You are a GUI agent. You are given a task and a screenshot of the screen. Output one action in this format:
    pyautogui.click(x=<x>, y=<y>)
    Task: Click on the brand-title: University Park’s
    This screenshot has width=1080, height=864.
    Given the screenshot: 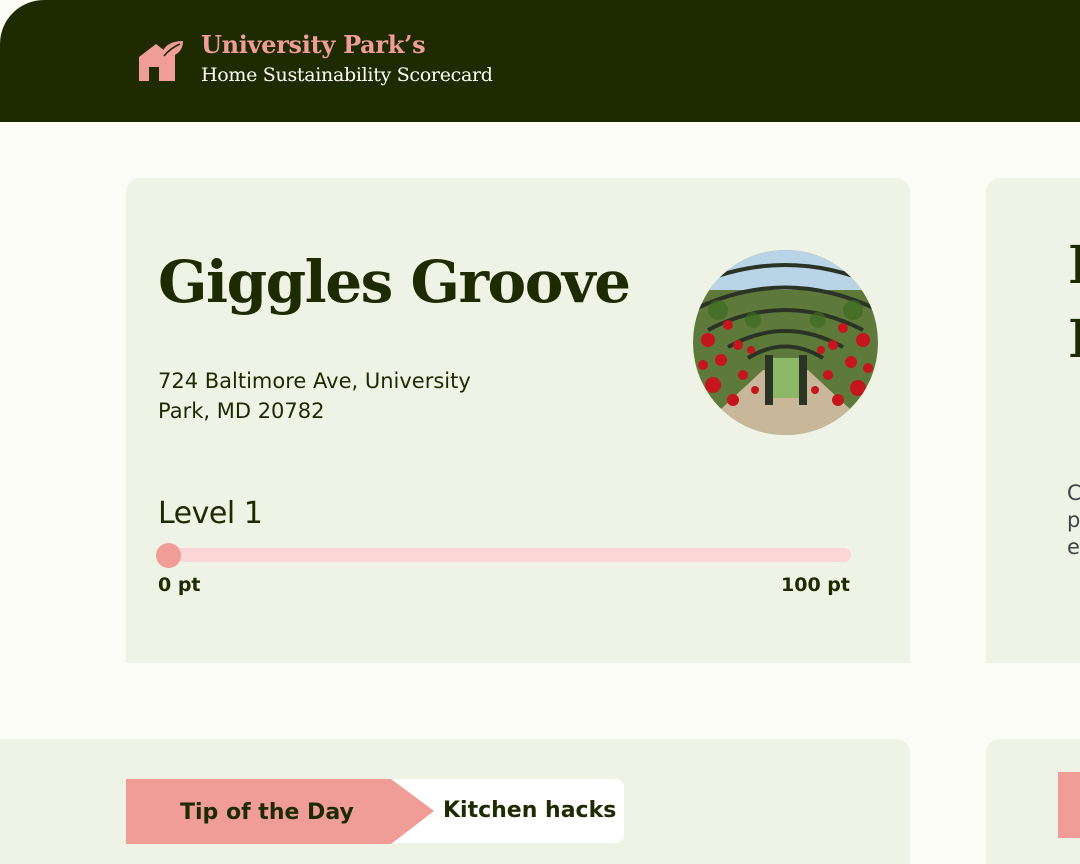 What is the action you would take?
    pyautogui.click(x=313, y=44)
    